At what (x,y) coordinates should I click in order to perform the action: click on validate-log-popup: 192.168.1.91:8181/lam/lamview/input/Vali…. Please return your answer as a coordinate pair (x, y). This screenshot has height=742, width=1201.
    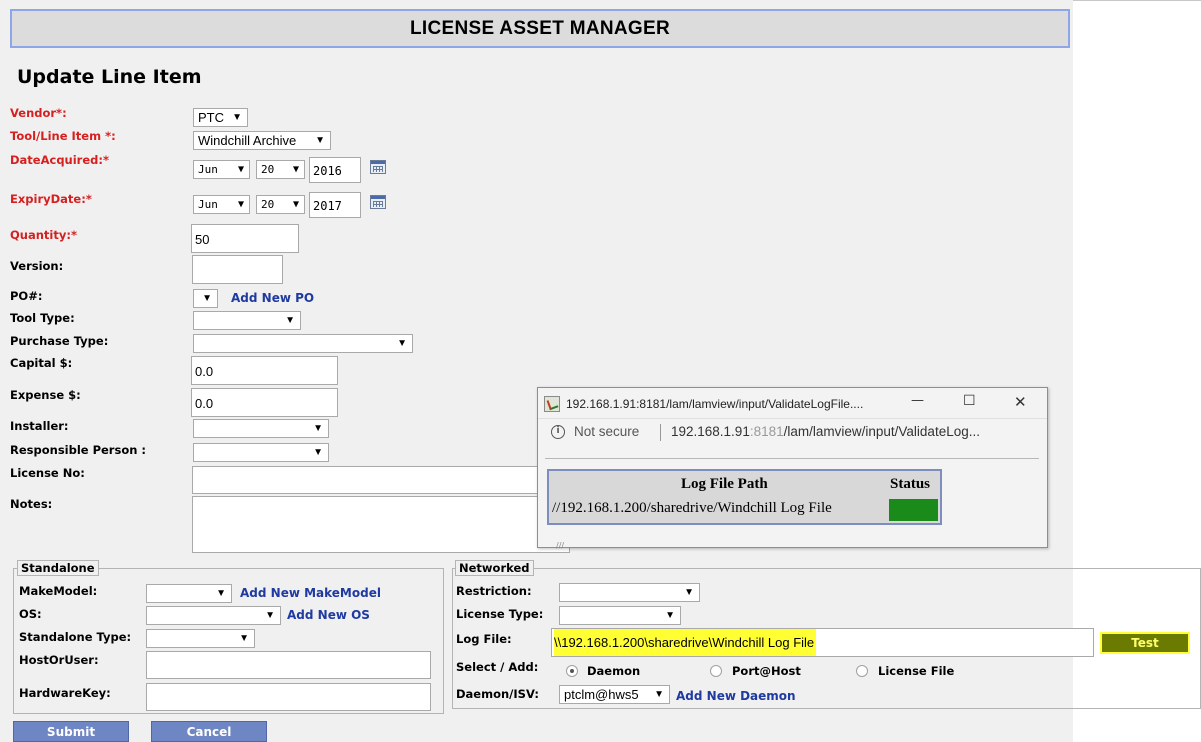
    Looking at the image, I should click on (792, 468).